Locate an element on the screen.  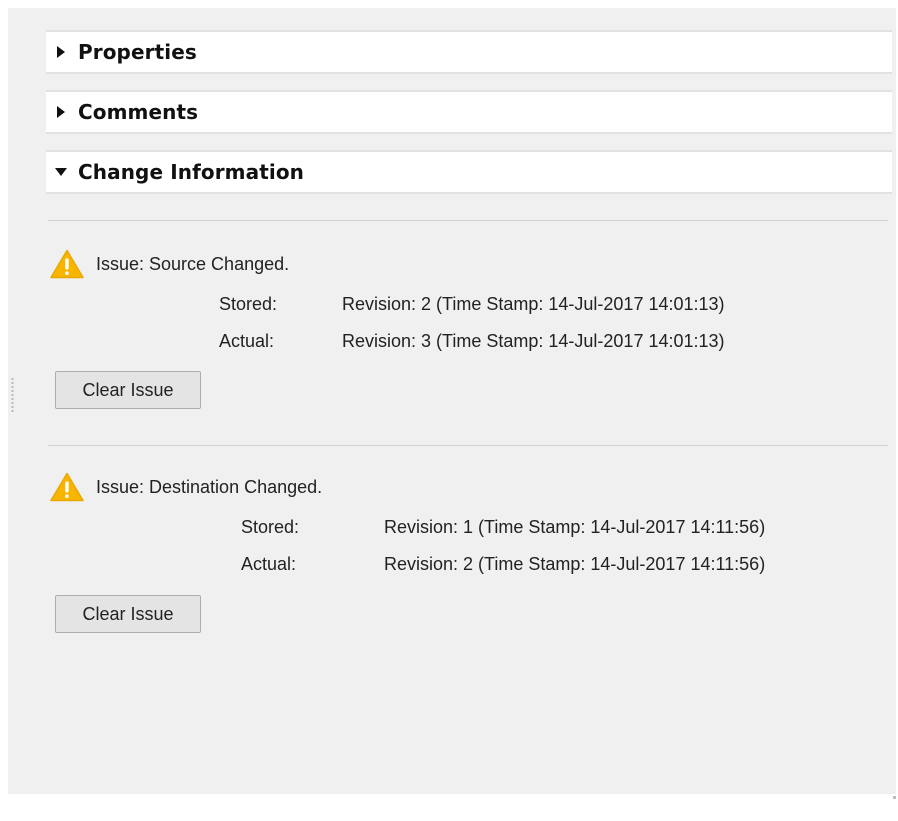
resize-grip is located at coordinates (12, 395).